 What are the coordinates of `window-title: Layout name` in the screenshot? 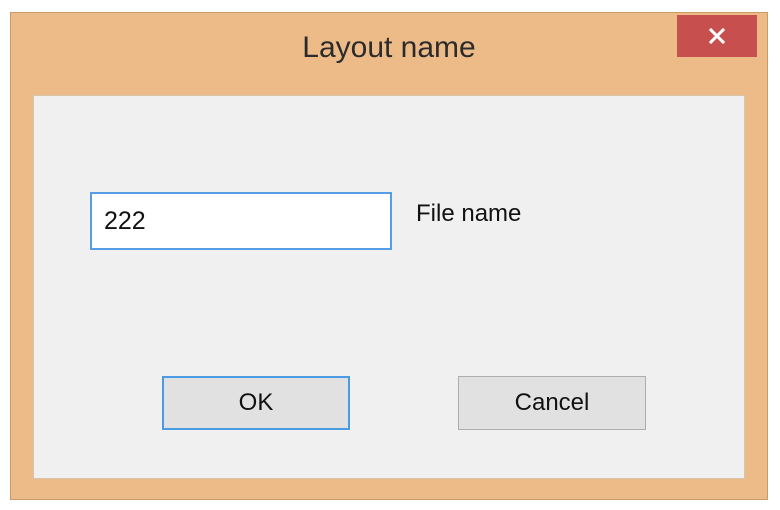 It's located at (389, 47).